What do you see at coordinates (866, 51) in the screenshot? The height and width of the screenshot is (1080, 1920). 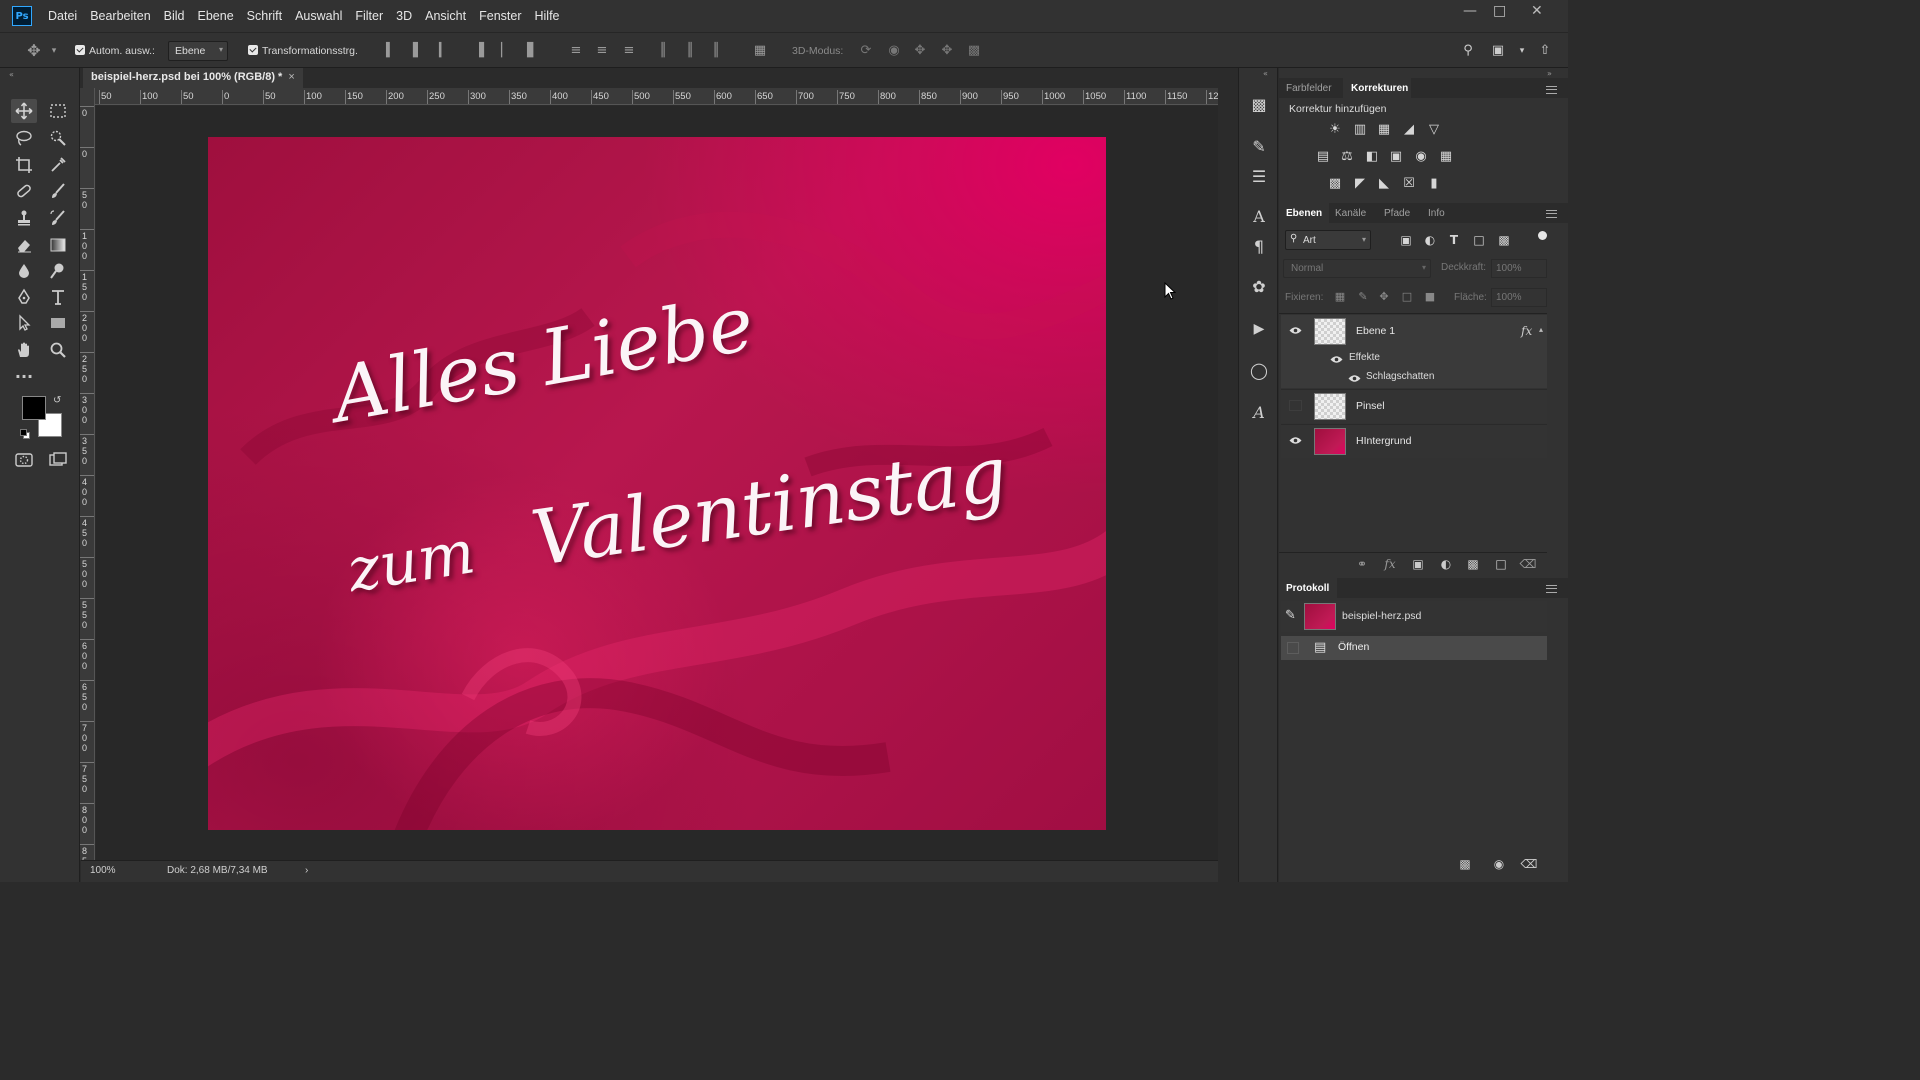 I see `3d-orbit-icon: ⟳` at bounding box center [866, 51].